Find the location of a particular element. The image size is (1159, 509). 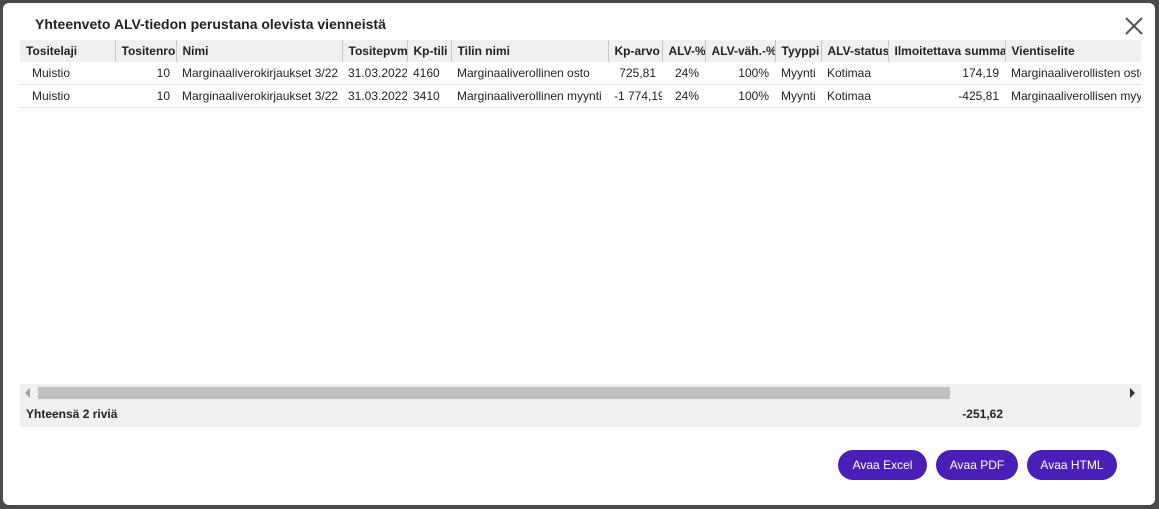

column-header-alv-vah-percent: ALV-väh.-% is located at coordinates (740, 51).